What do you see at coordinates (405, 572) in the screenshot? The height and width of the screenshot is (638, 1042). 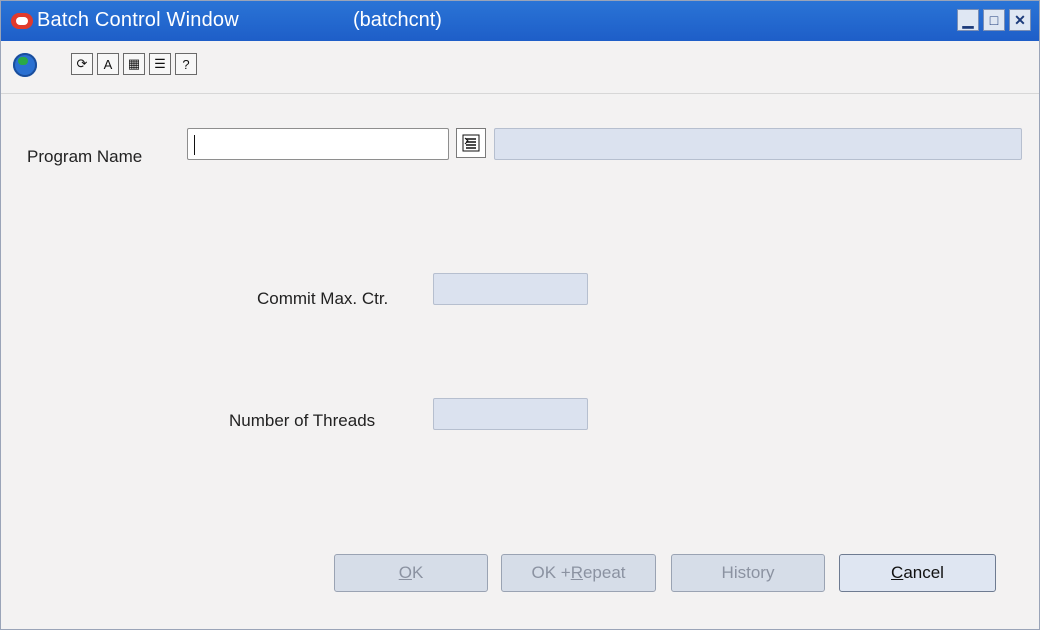 I see `ok-mnemonic: O` at bounding box center [405, 572].